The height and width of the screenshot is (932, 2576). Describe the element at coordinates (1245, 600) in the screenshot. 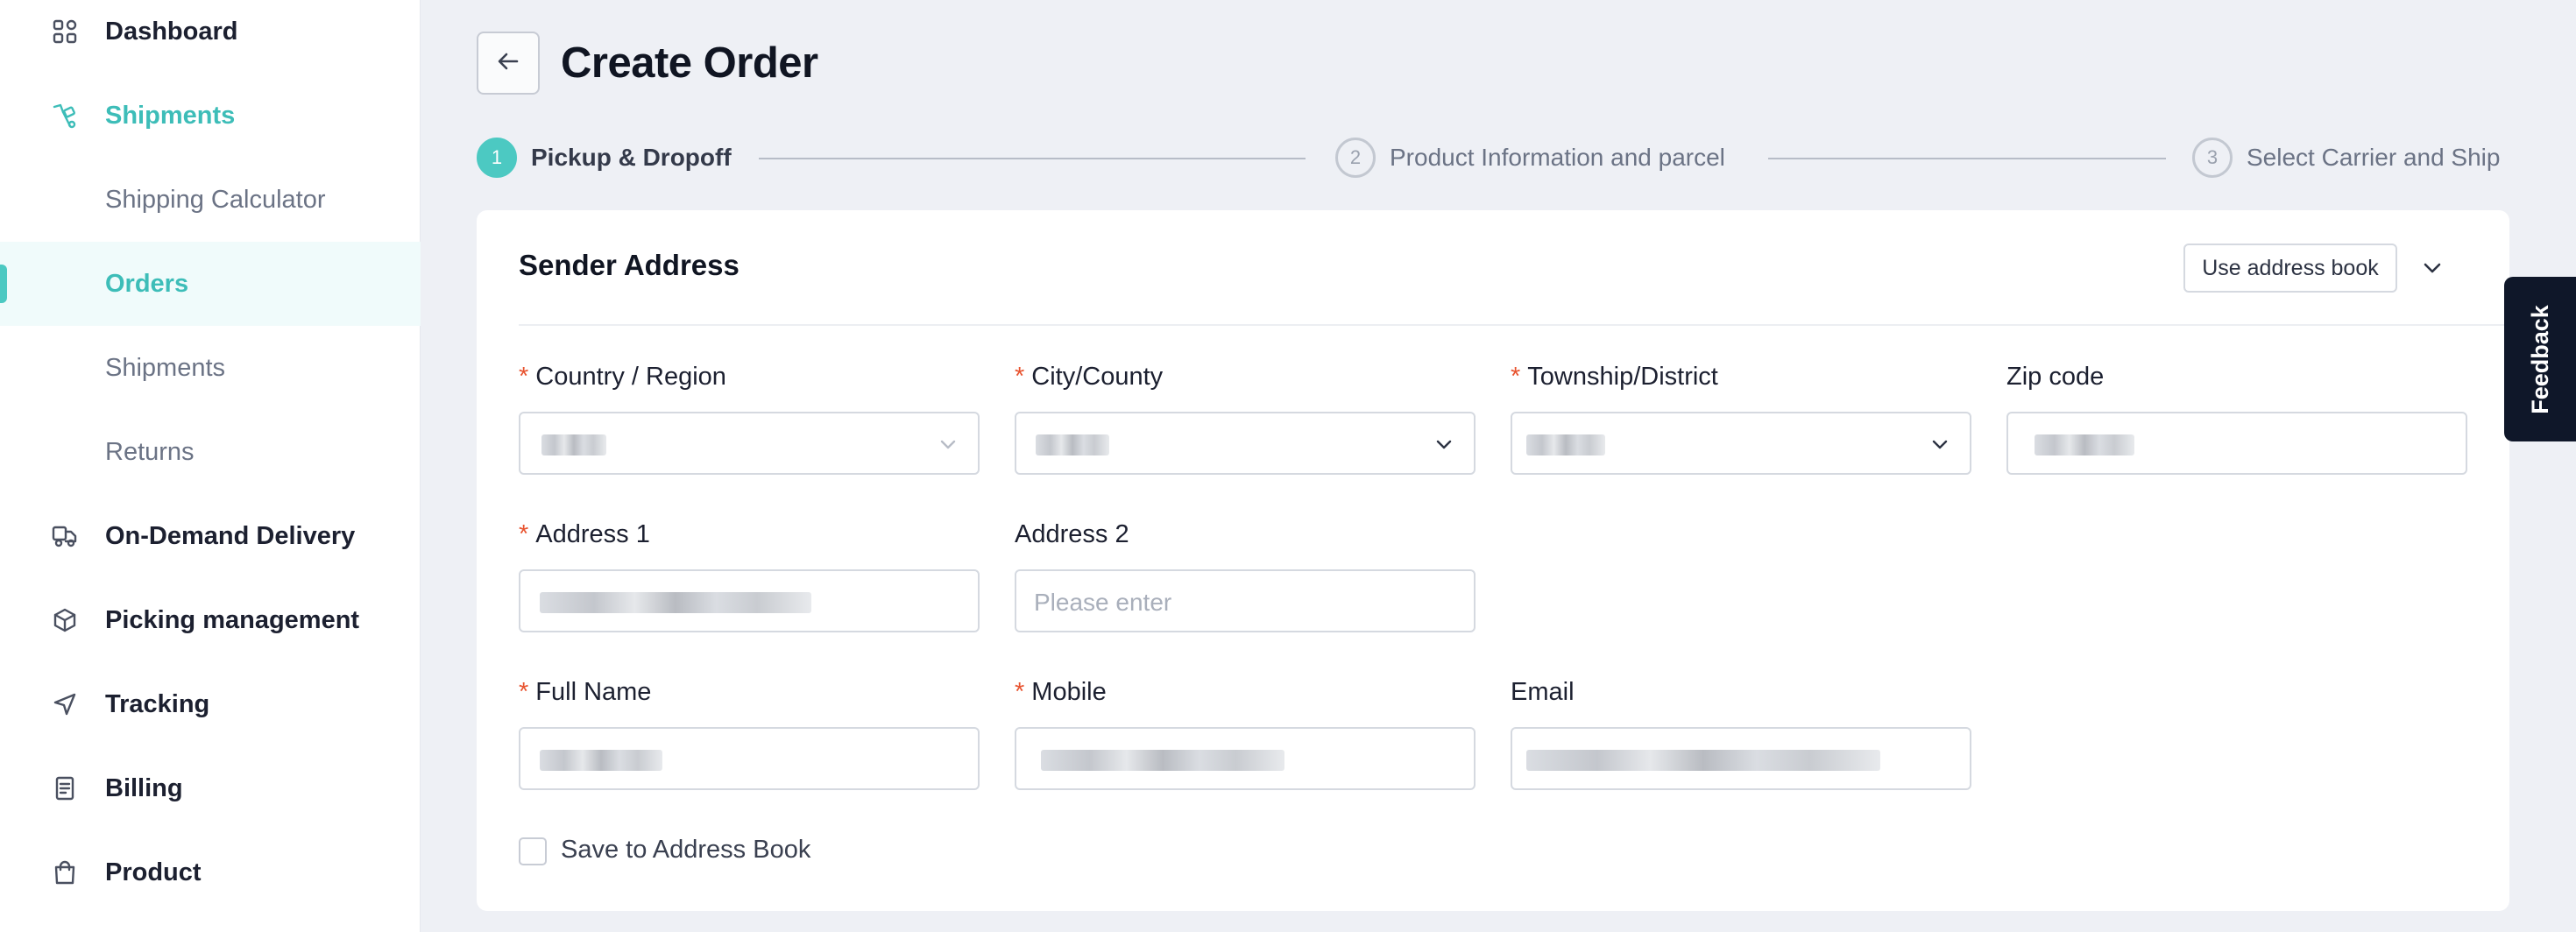

I see `address-2-input: Please enter` at that location.